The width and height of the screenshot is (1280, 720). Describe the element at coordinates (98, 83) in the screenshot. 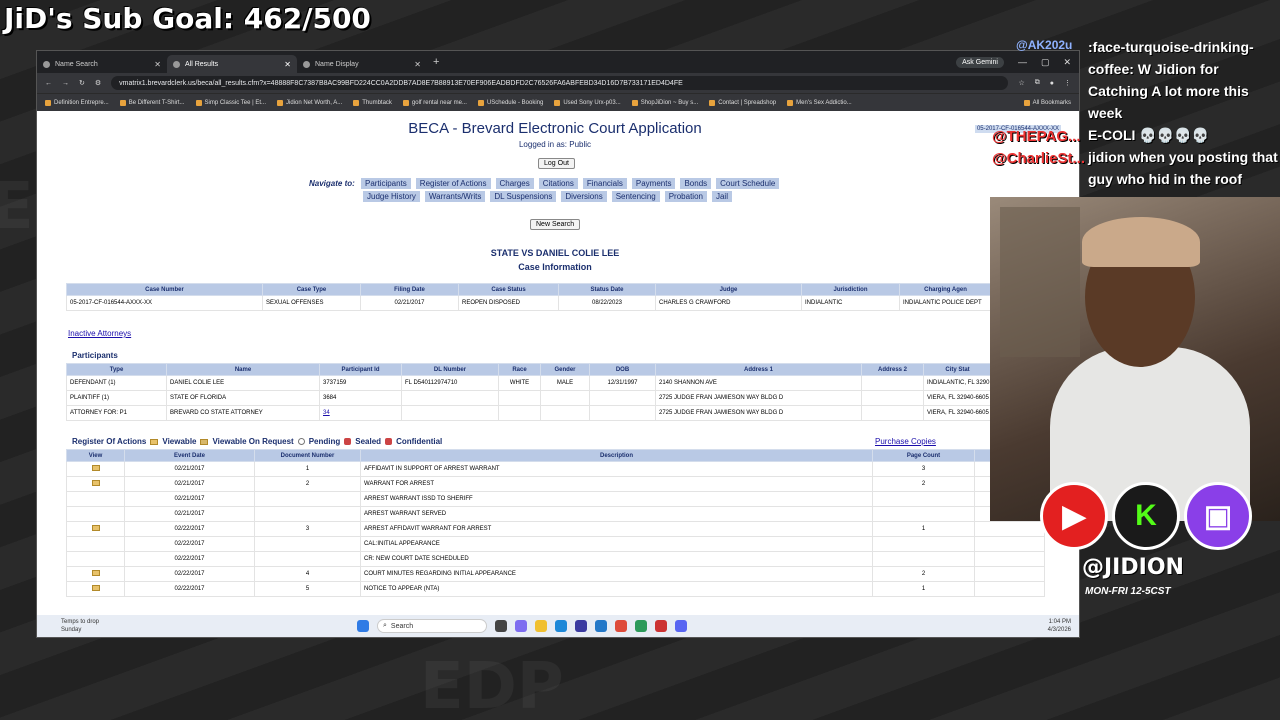

I see `site-info-icon: ⚙` at that location.